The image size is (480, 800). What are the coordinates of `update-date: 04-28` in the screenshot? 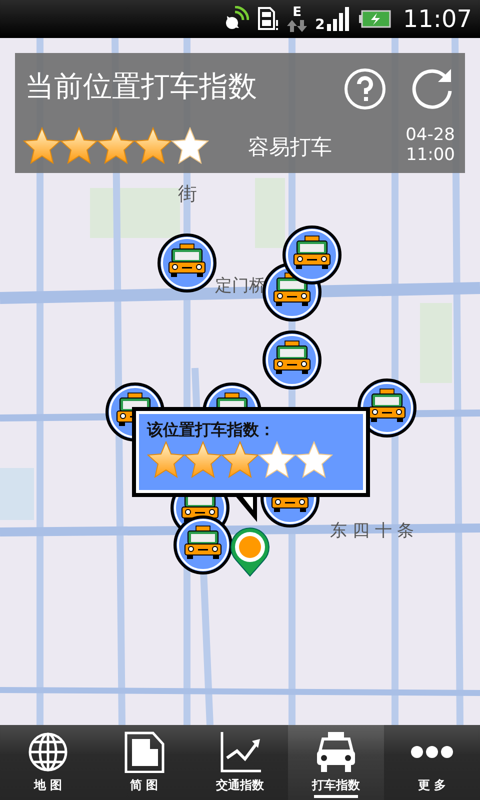 It's located at (430, 135).